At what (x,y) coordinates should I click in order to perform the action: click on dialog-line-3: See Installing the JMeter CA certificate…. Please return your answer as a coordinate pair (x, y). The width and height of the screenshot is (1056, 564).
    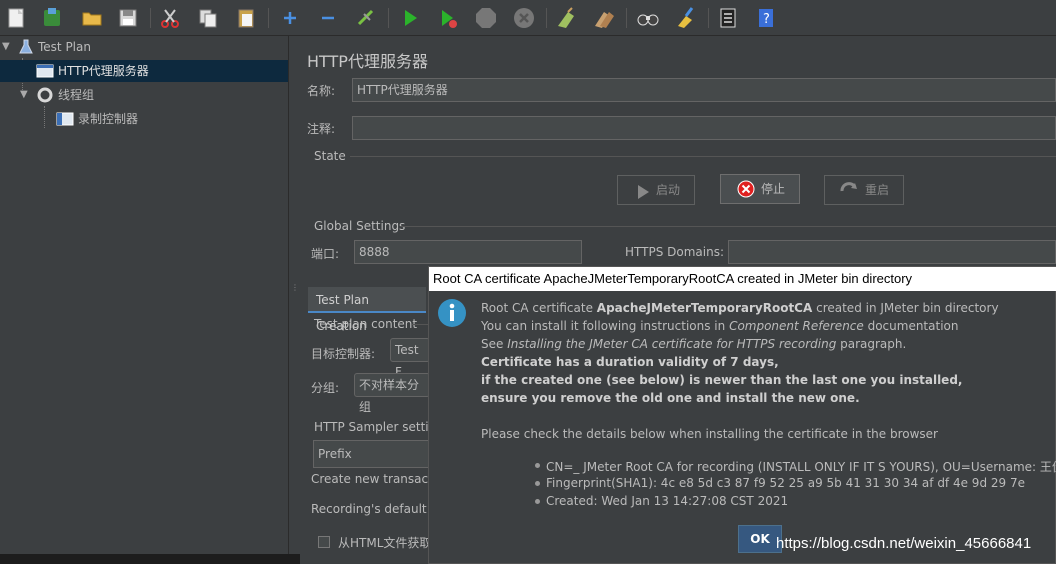
    Looking at the image, I should click on (693, 344).